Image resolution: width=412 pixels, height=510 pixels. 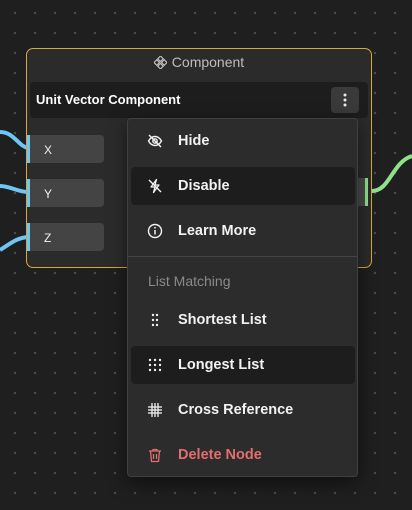 I want to click on menu-item-learn-more: Learn More, so click(x=243, y=231).